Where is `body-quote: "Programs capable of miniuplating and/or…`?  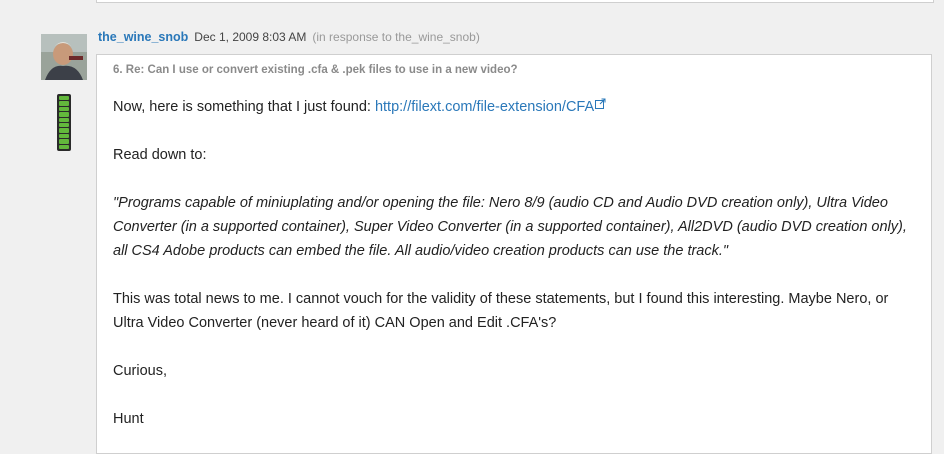
body-quote: "Programs capable of miniuplating and/or… is located at coordinates (510, 227).